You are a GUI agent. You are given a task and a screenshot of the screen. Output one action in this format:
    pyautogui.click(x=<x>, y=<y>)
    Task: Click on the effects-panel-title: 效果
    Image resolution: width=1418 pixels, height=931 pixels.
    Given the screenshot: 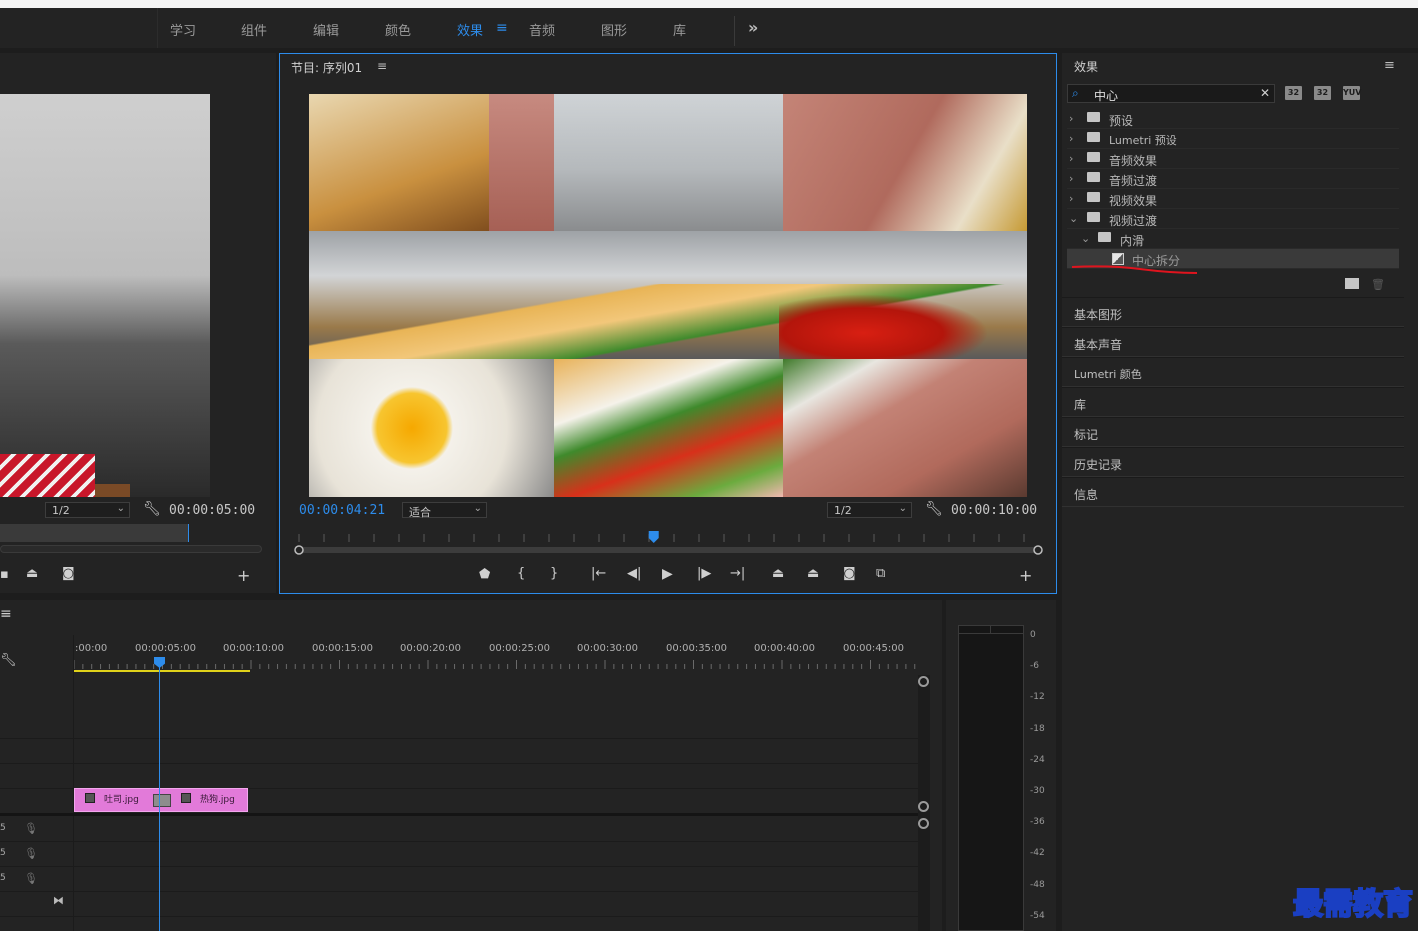 What is the action you would take?
    pyautogui.click(x=1086, y=67)
    